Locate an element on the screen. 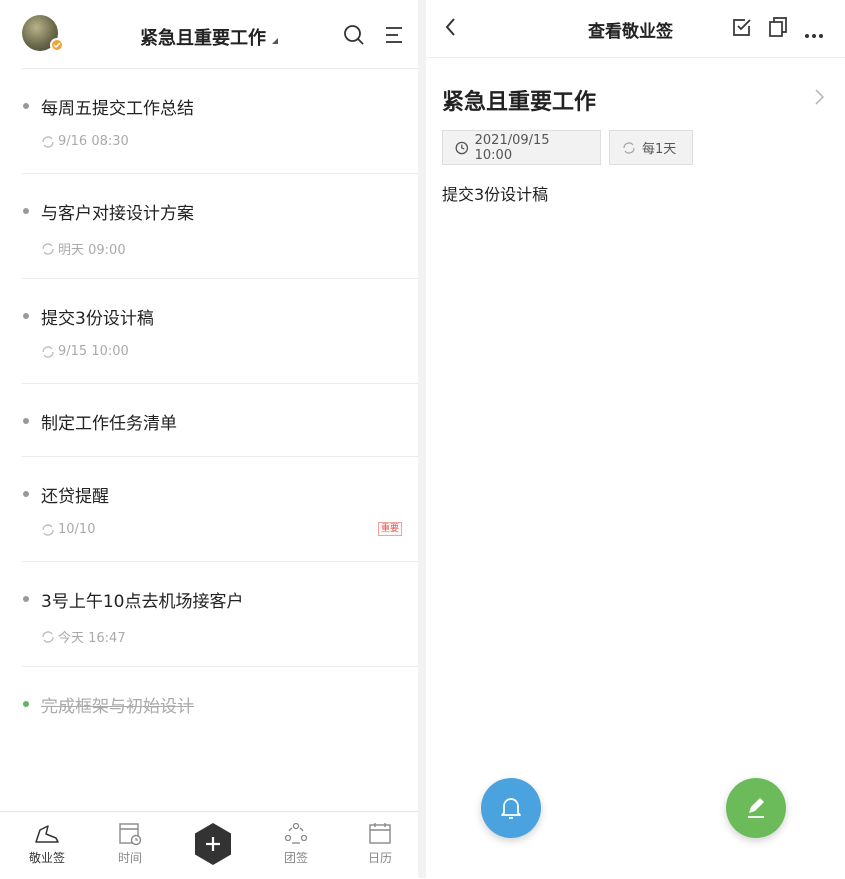 This screenshot has height=879, width=845. list-header: 紧急且重要工作 is located at coordinates (209, 35).